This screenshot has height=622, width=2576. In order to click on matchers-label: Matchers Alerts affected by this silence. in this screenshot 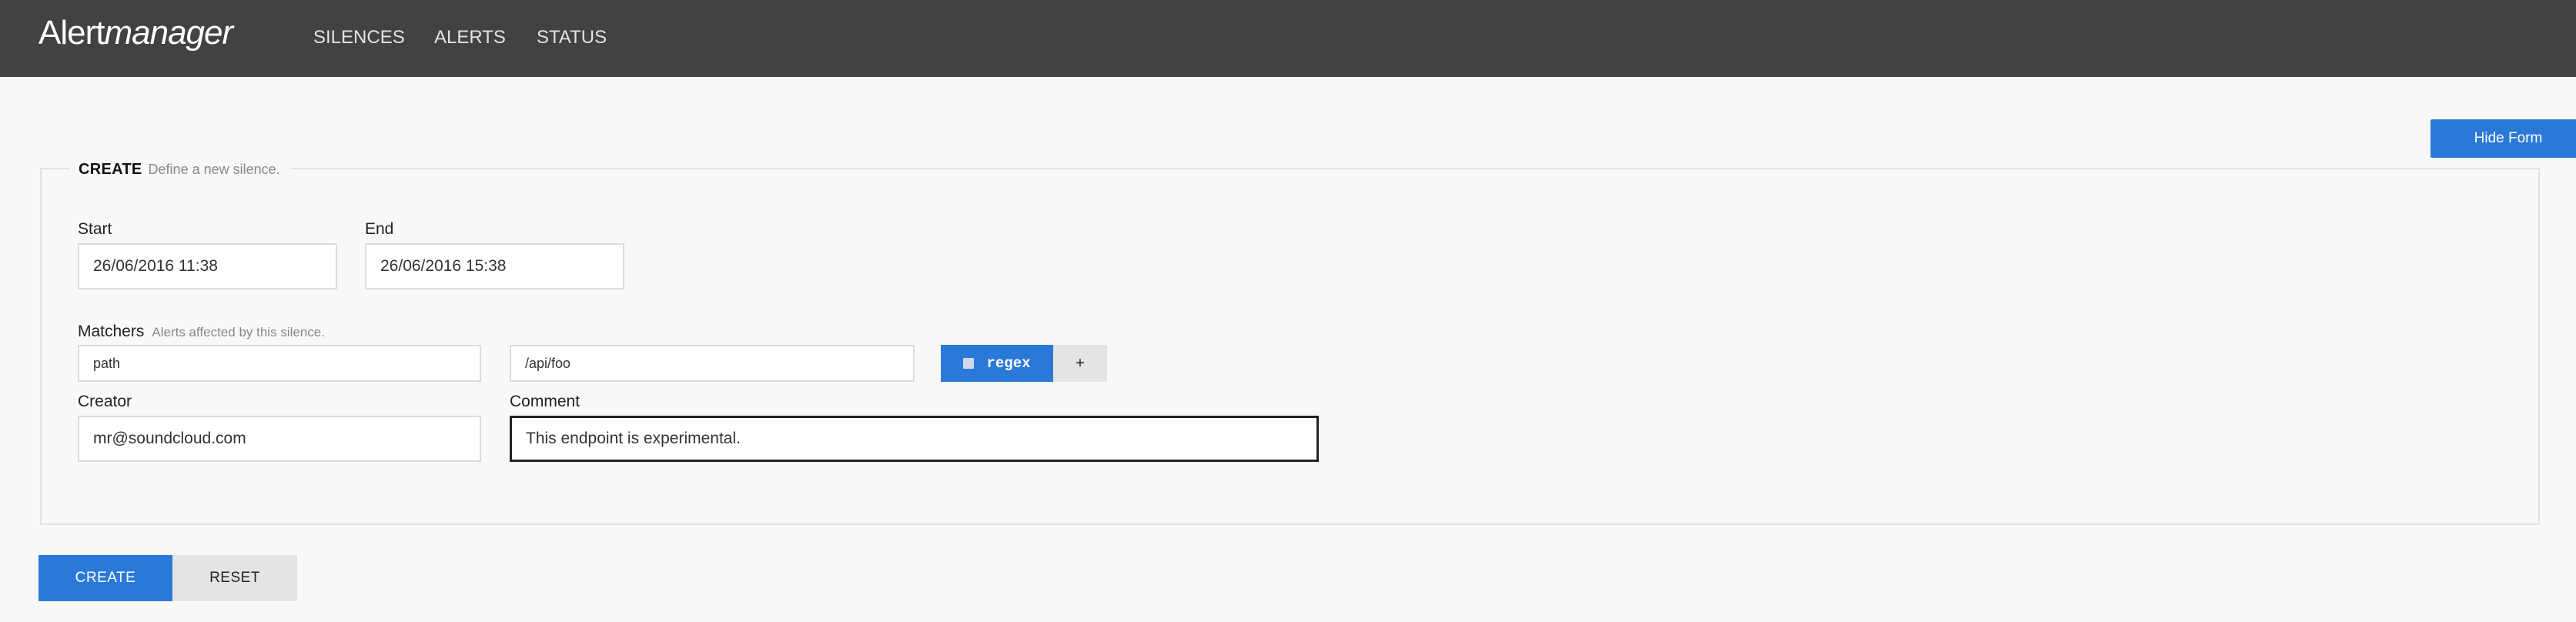, I will do `click(201, 332)`.